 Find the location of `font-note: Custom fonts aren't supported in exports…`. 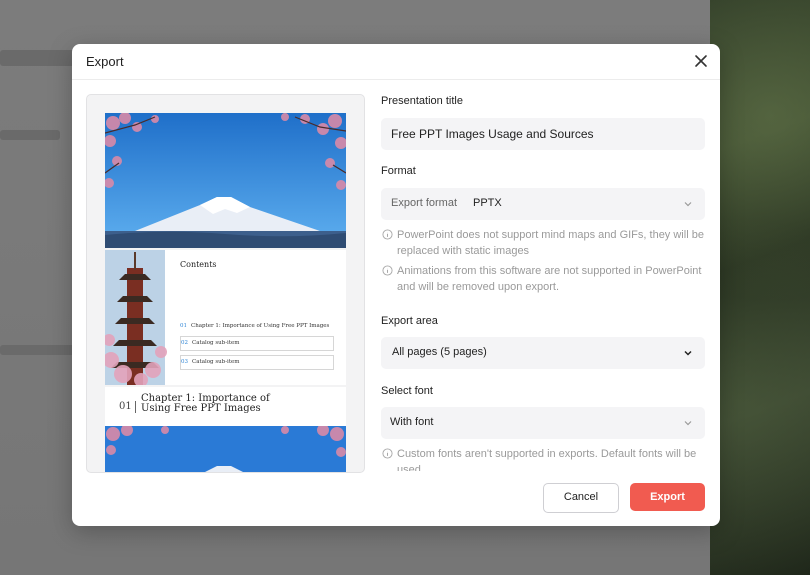

font-note: Custom fonts aren't supported in exports… is located at coordinates (543, 458).